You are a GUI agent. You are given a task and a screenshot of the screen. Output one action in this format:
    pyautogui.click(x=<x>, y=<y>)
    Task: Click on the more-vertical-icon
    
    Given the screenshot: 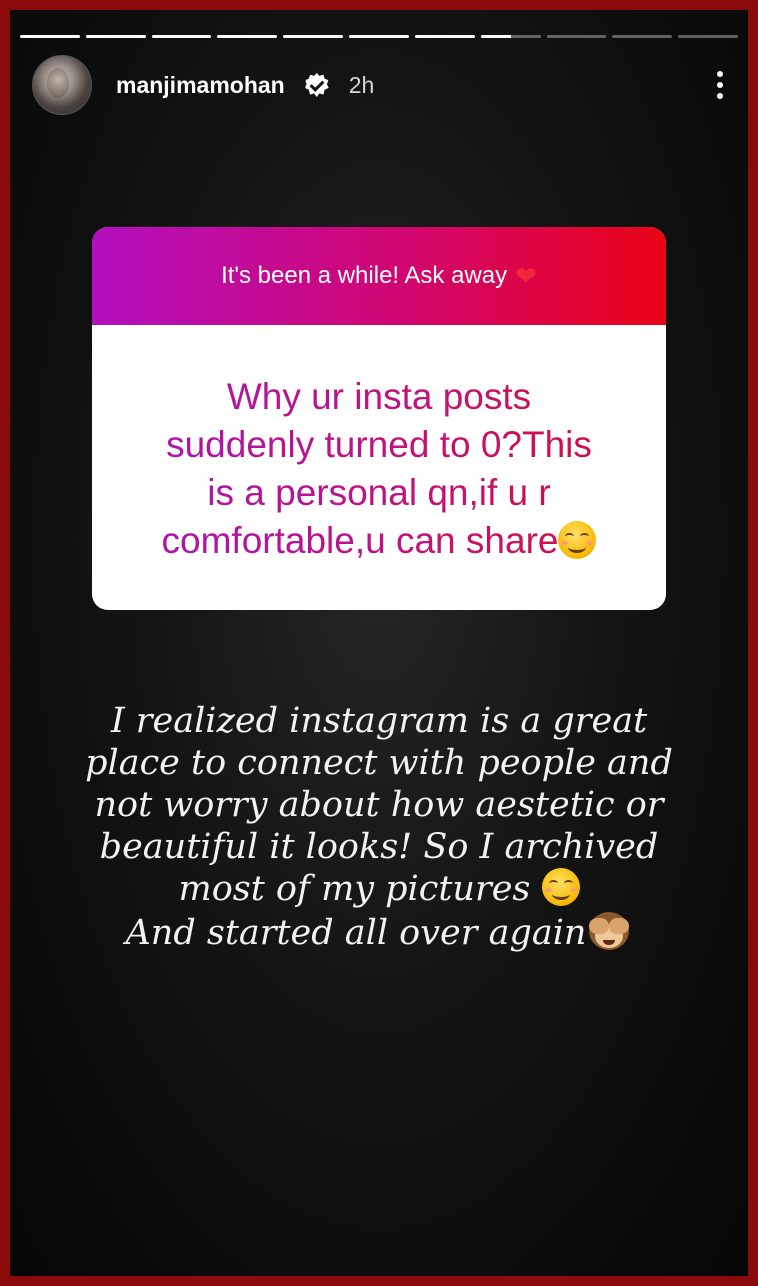 What is the action you would take?
    pyautogui.click(x=720, y=85)
    